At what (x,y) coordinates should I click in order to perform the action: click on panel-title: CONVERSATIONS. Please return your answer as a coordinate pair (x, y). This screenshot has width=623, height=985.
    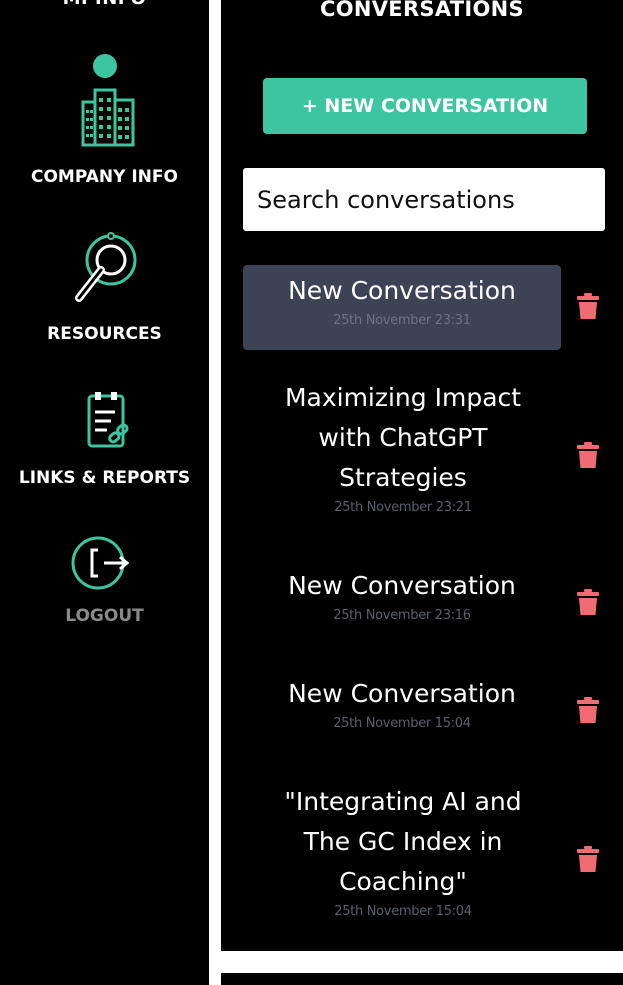
    Looking at the image, I should click on (422, 10).